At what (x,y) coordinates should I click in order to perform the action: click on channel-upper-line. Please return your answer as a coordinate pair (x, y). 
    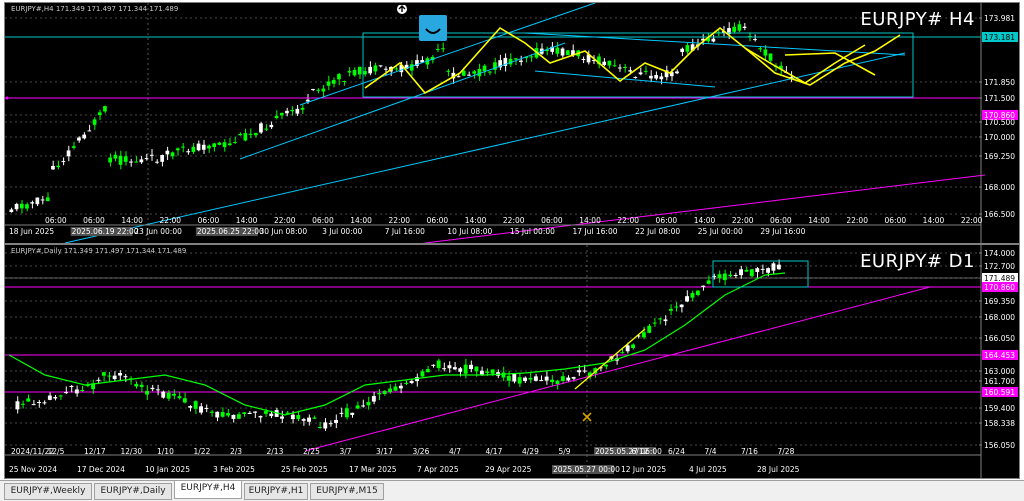
    Looking at the image, I should click on (447, 54).